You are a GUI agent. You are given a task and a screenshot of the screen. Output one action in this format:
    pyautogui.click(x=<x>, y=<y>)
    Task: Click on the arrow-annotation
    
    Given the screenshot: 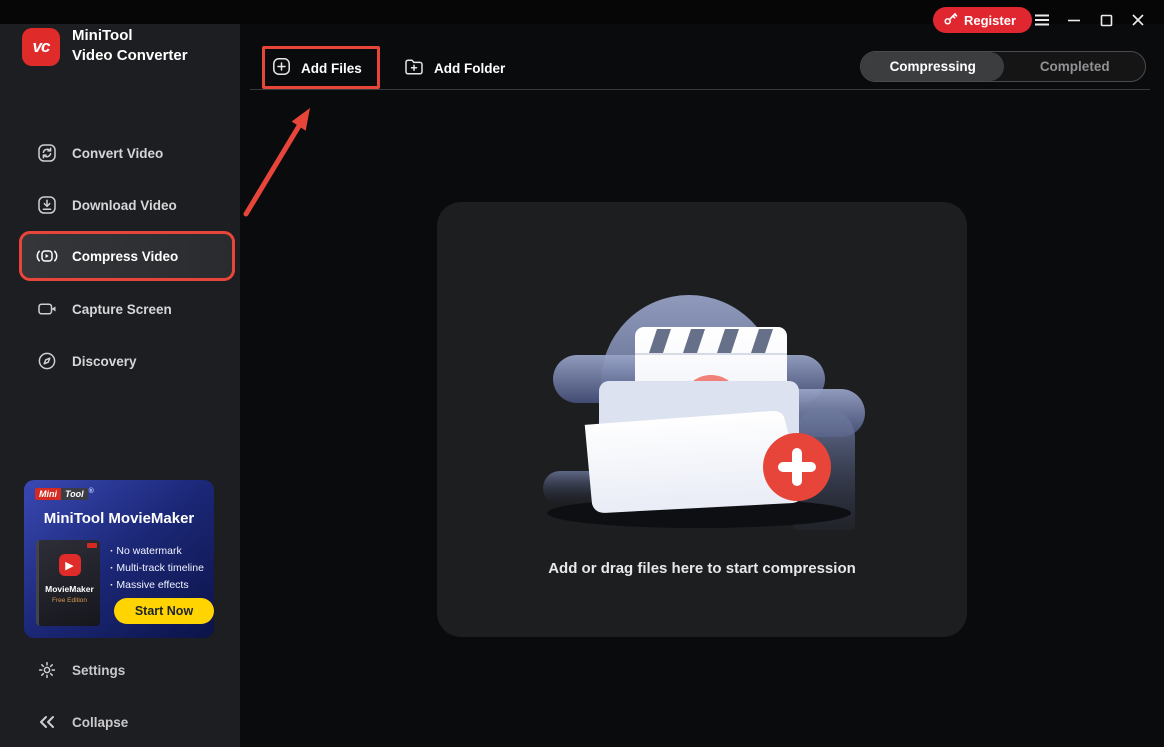 What is the action you would take?
    pyautogui.click(x=276, y=162)
    